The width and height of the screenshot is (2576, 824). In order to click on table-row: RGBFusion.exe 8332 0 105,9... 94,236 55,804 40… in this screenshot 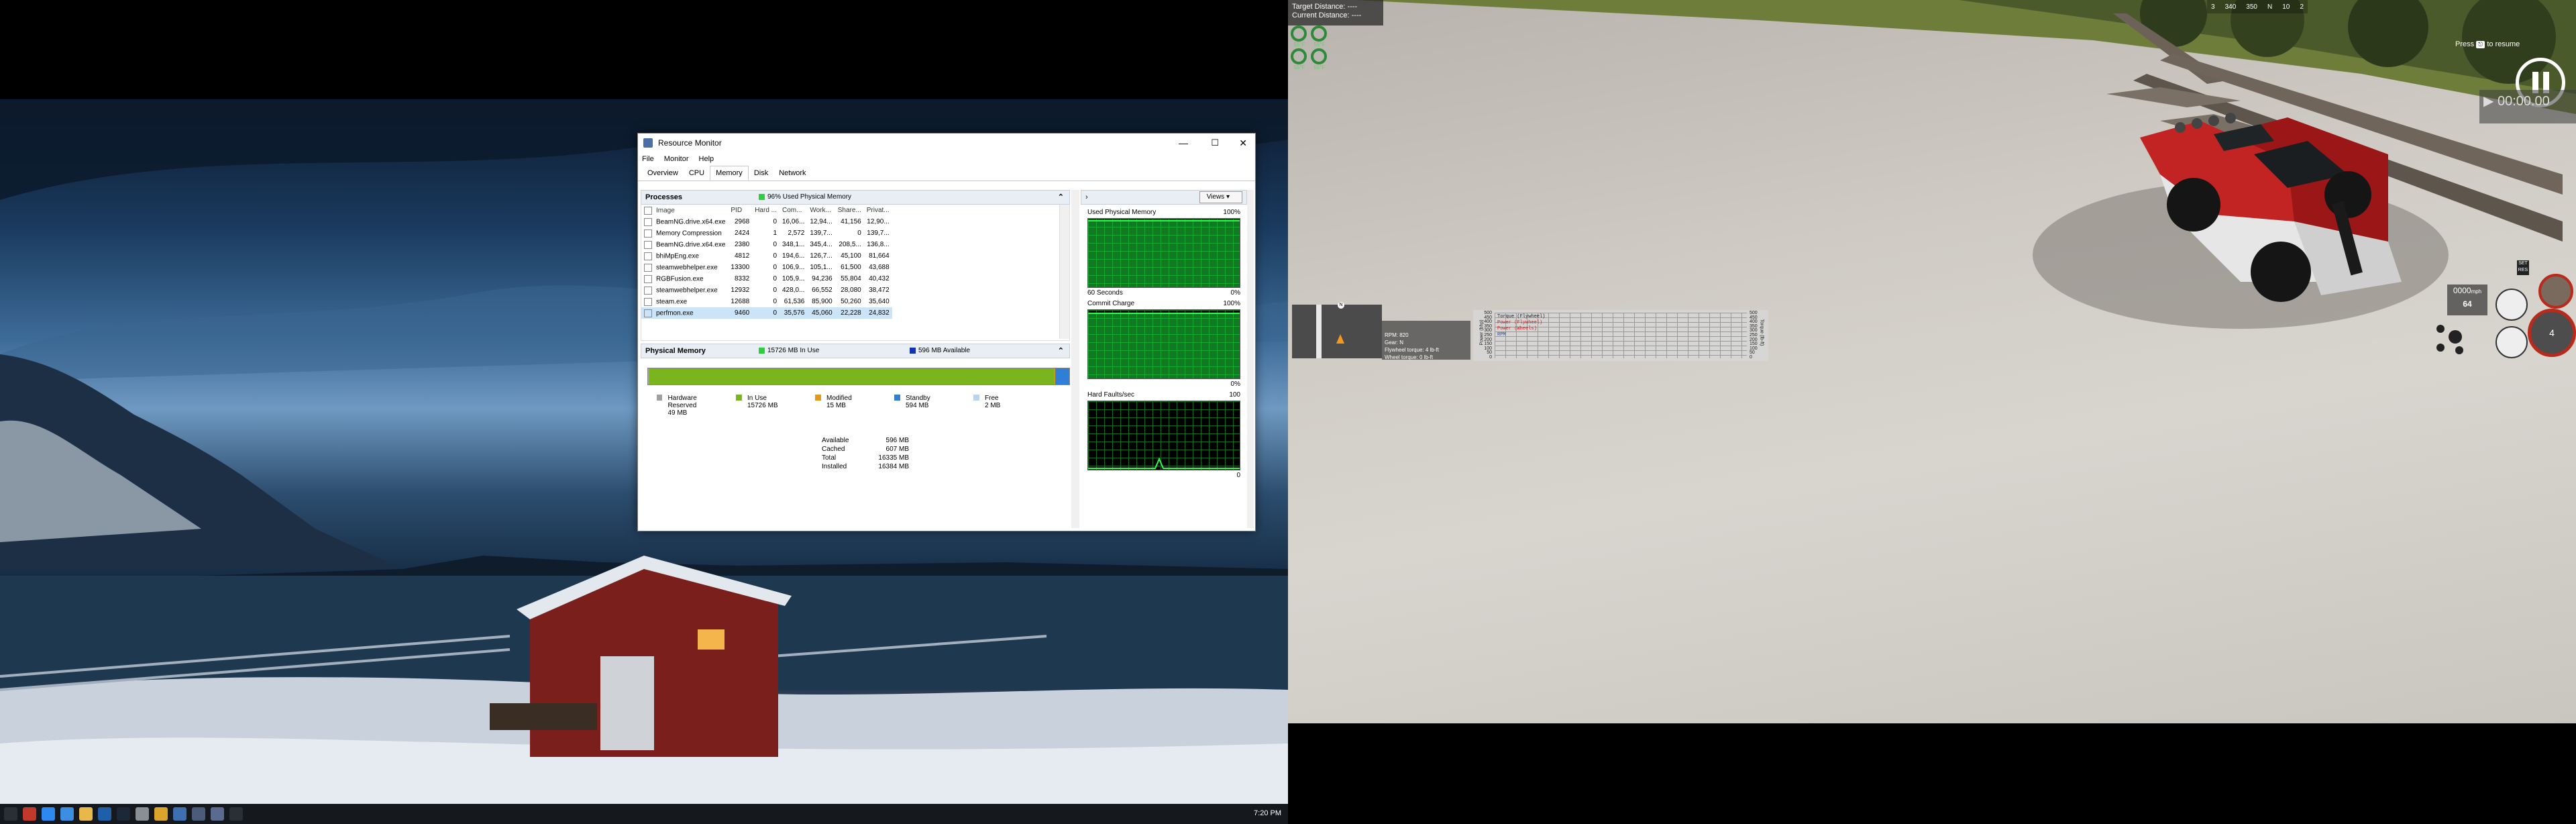, I will do `click(766, 279)`.